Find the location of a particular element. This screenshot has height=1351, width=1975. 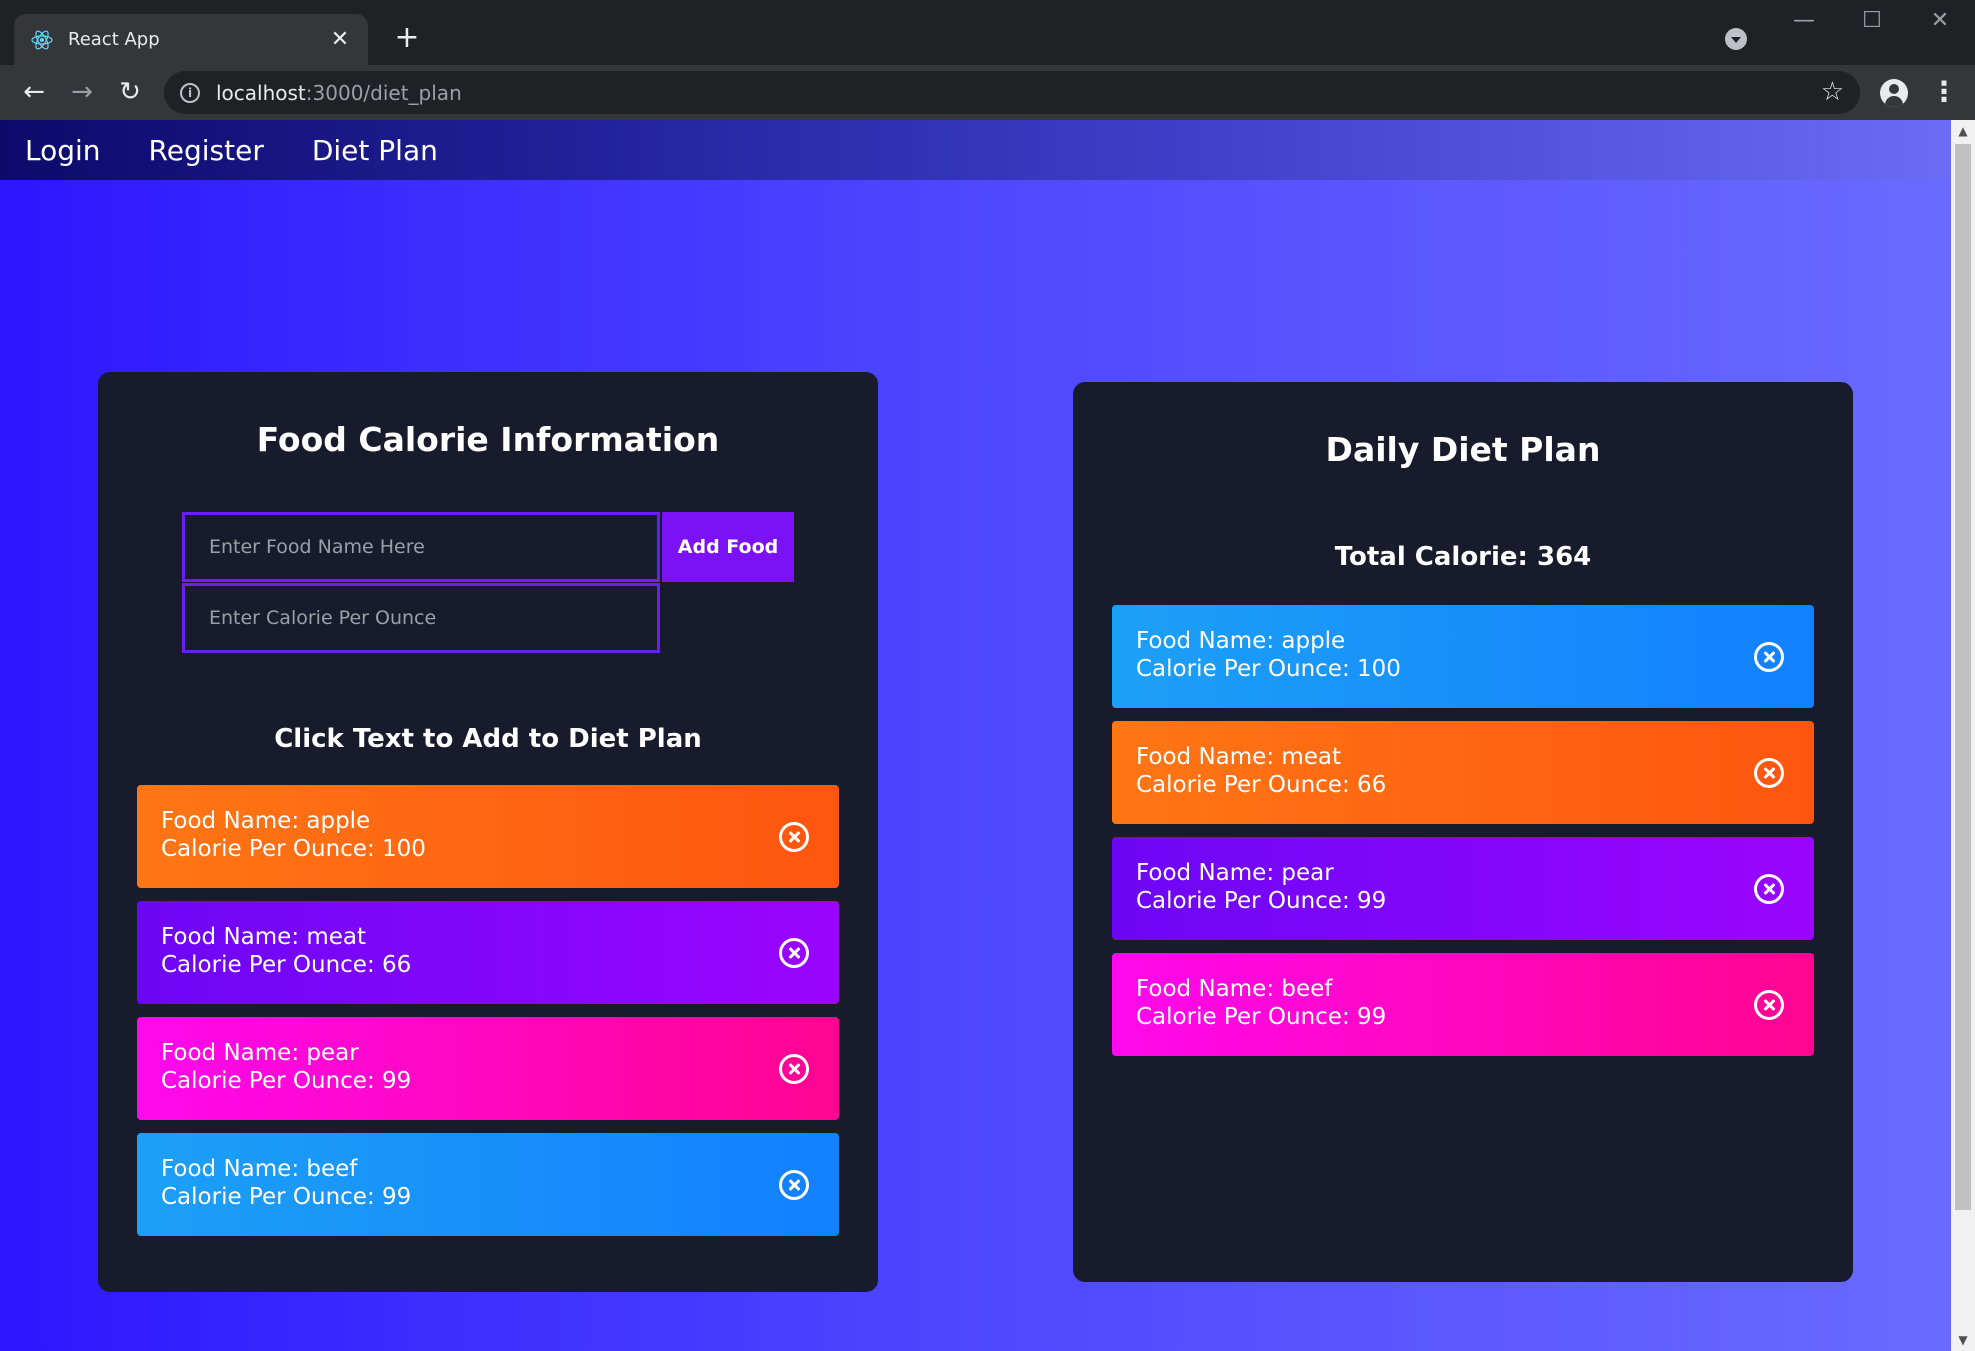

diet-item: Food Name: beef Calorie Per Ounce: 99 is located at coordinates (1463, 1004).